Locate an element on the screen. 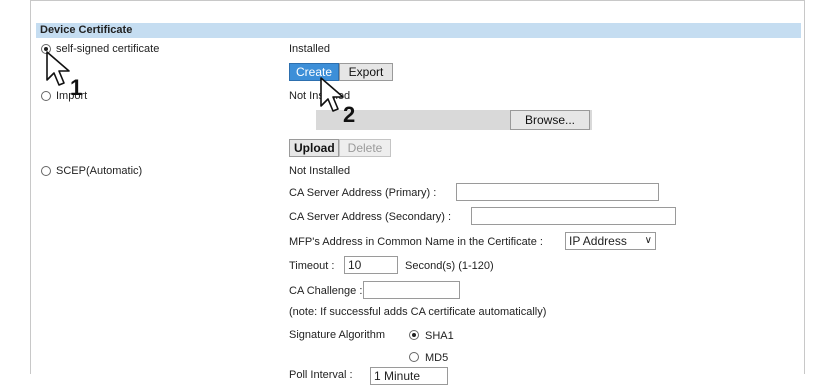 This screenshot has height=385, width=816. ca-secondary-label: CA Server Address (Secondary) : is located at coordinates (370, 217).